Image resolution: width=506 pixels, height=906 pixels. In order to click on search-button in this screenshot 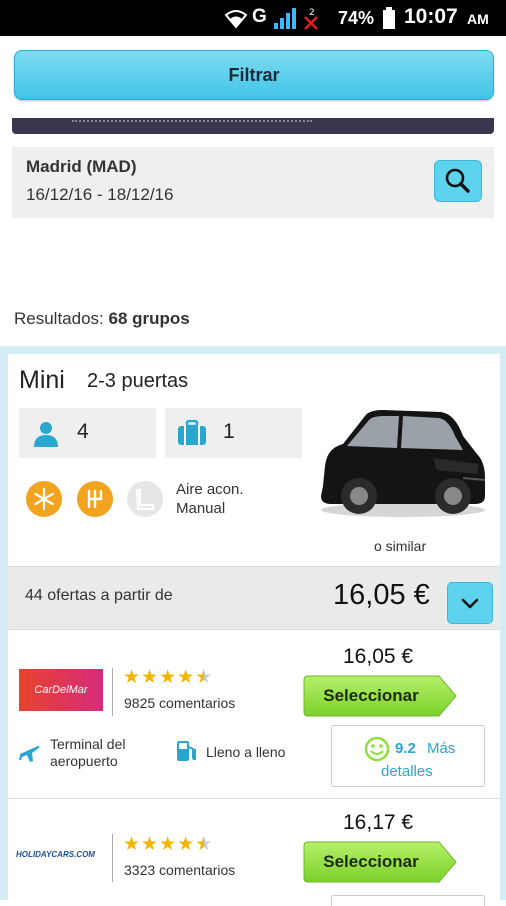, I will do `click(458, 181)`.